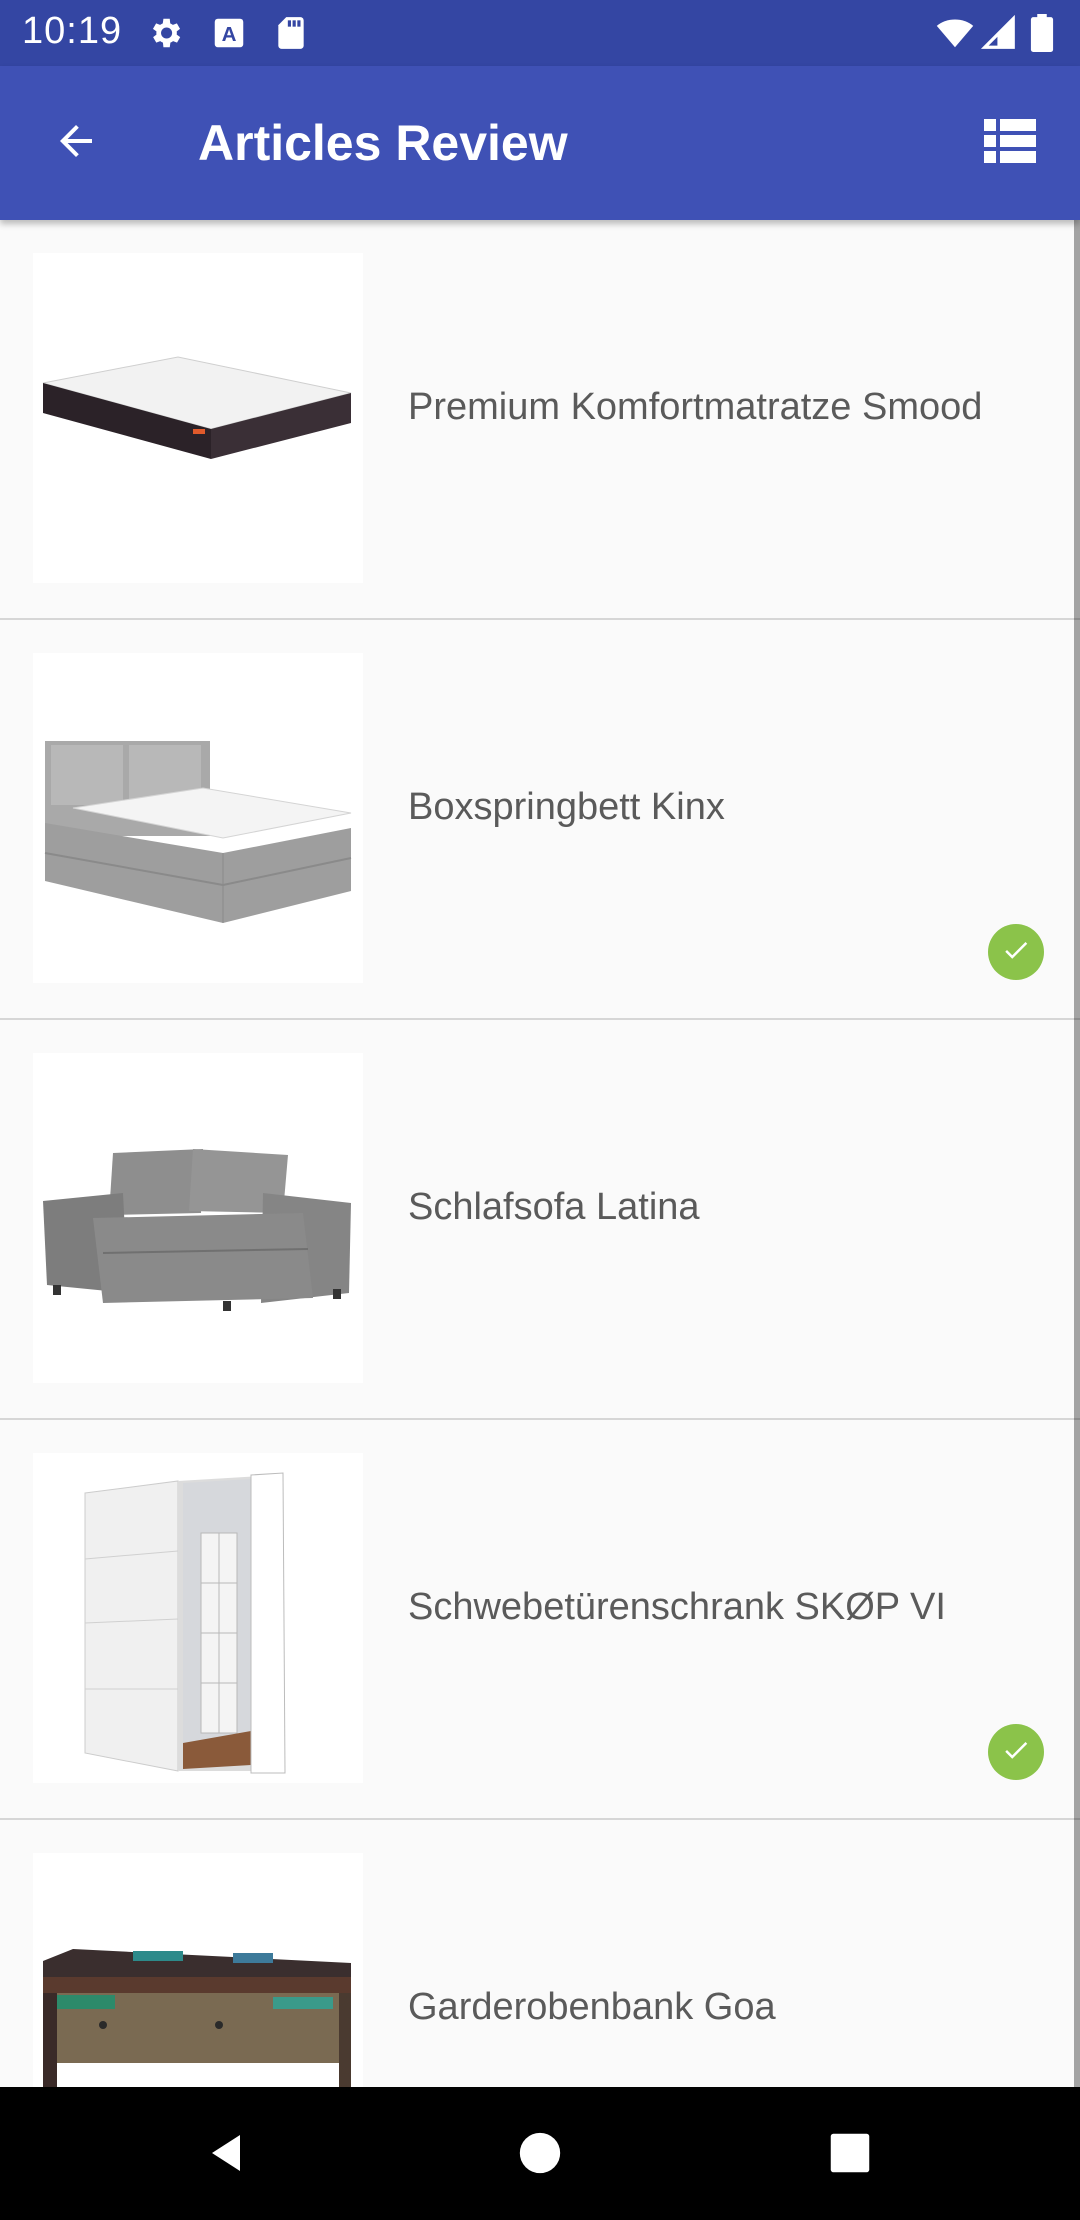  What do you see at coordinates (554, 1207) in the screenshot?
I see `article-name: Schlafsofa Latina` at bounding box center [554, 1207].